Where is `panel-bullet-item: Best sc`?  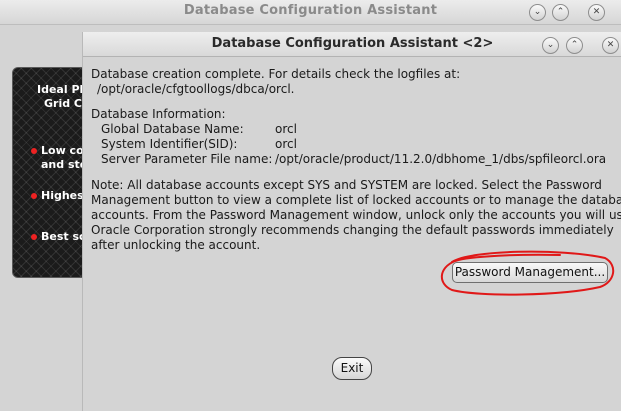 panel-bullet-item: Best sc is located at coordinates (58, 236).